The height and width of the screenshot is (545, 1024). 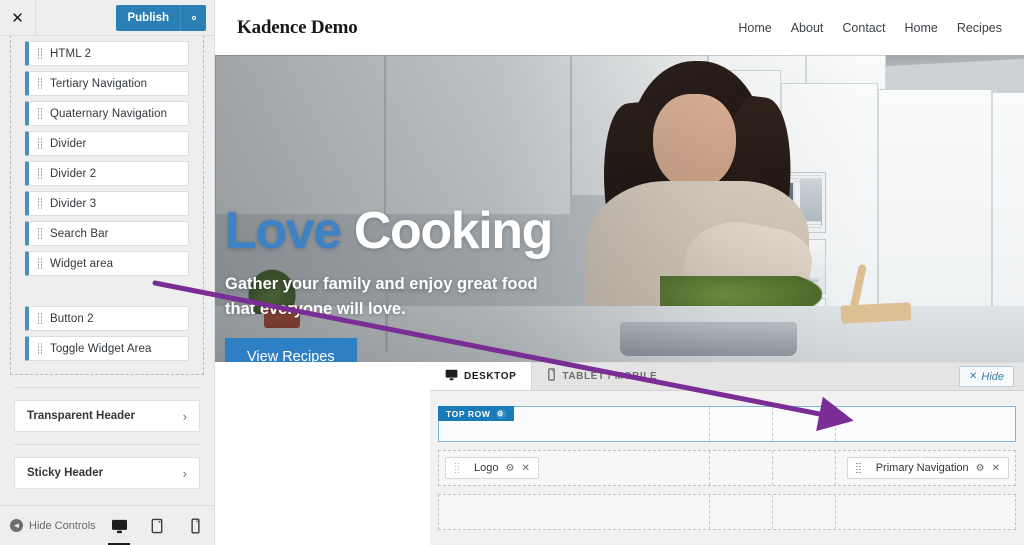 I want to click on tab-tablet-mobile-label: TABLET / MOBILE, so click(x=610, y=376).